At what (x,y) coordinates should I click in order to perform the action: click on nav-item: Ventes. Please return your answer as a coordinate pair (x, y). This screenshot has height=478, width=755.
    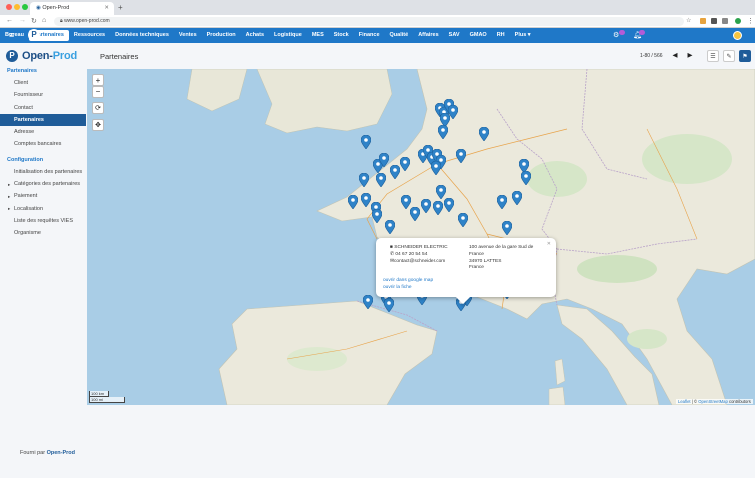
    Looking at the image, I should click on (188, 35).